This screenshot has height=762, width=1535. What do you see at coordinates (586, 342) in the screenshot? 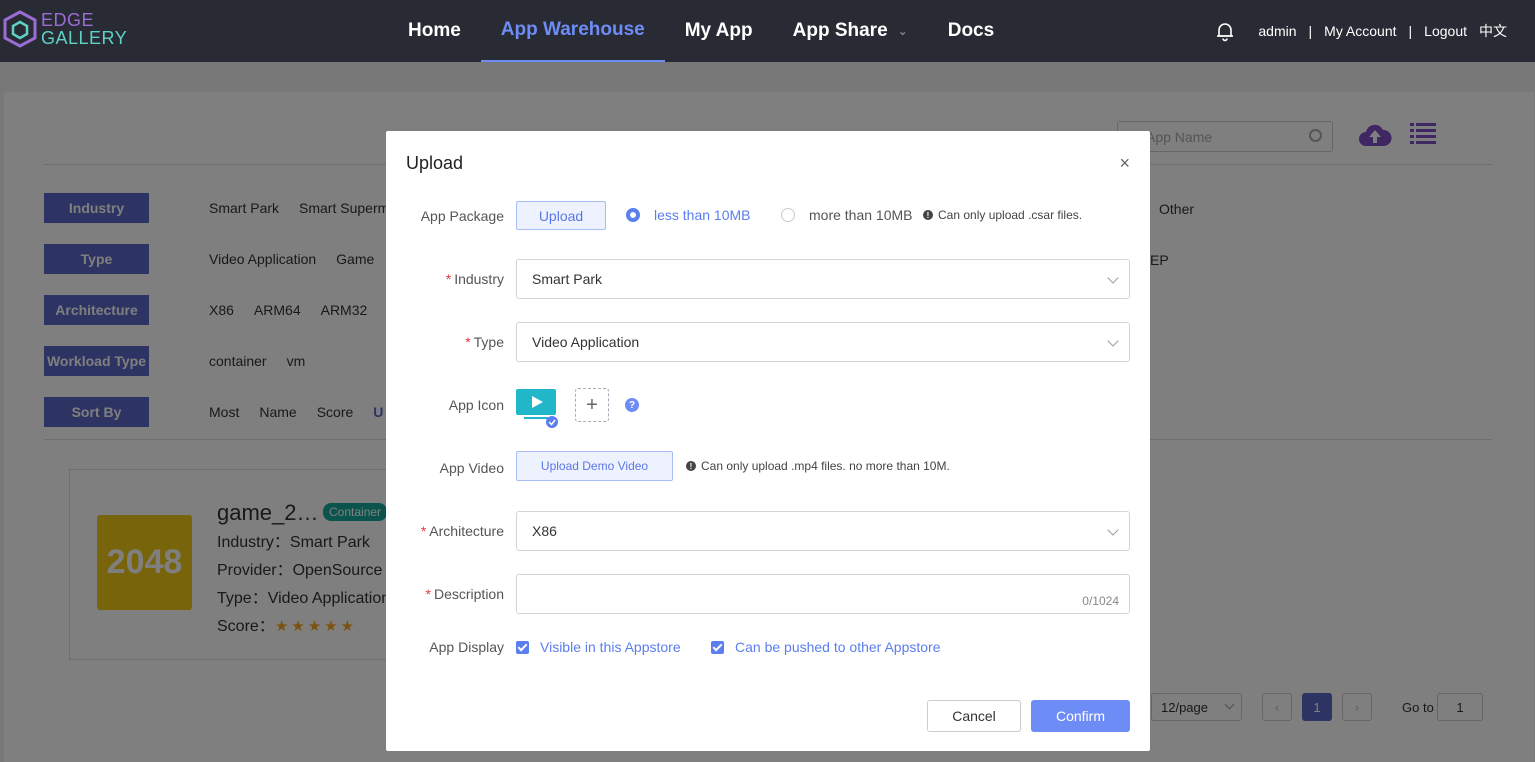
I see `type-select-value: Video Application` at bounding box center [586, 342].